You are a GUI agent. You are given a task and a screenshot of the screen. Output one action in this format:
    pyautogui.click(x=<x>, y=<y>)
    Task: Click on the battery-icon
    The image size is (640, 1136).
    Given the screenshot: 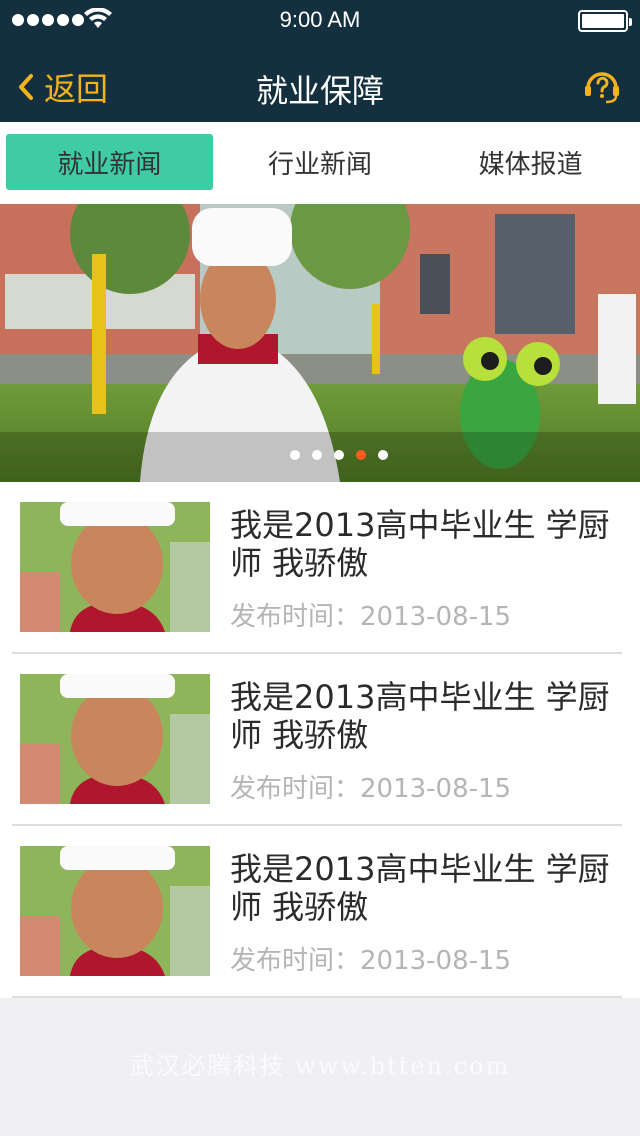 What is the action you would take?
    pyautogui.click(x=605, y=21)
    